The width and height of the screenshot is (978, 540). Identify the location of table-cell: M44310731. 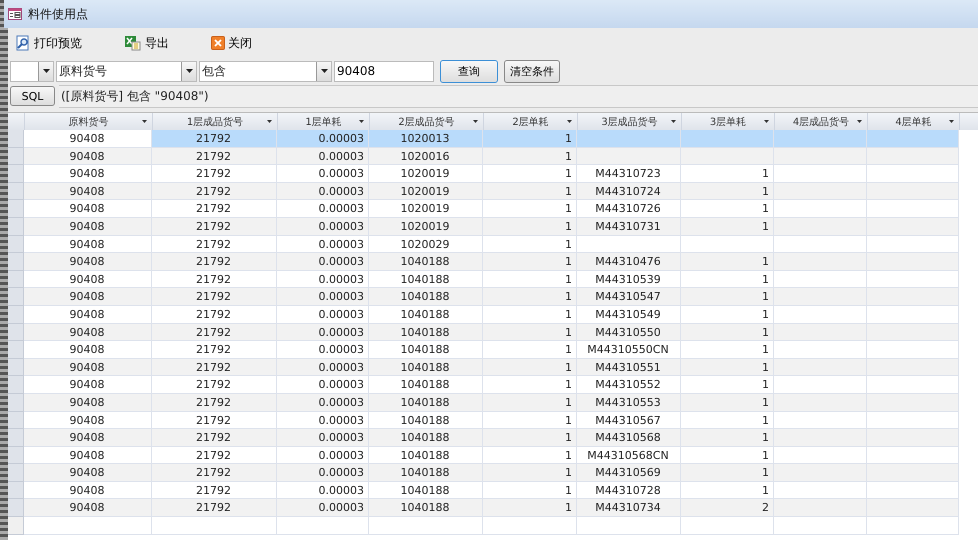
(629, 227).